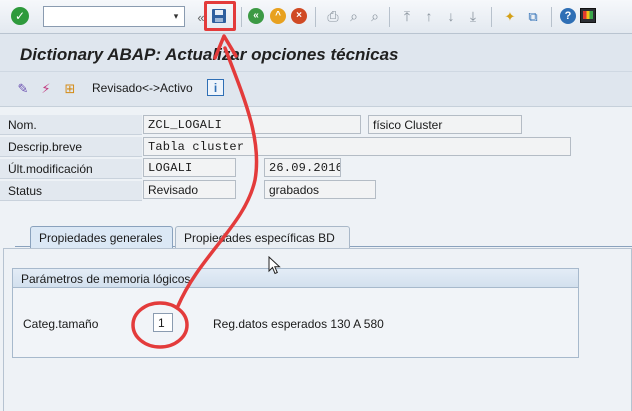 The height and width of the screenshot is (411, 632). What do you see at coordinates (25, 191) in the screenshot?
I see `status-label: Status` at bounding box center [25, 191].